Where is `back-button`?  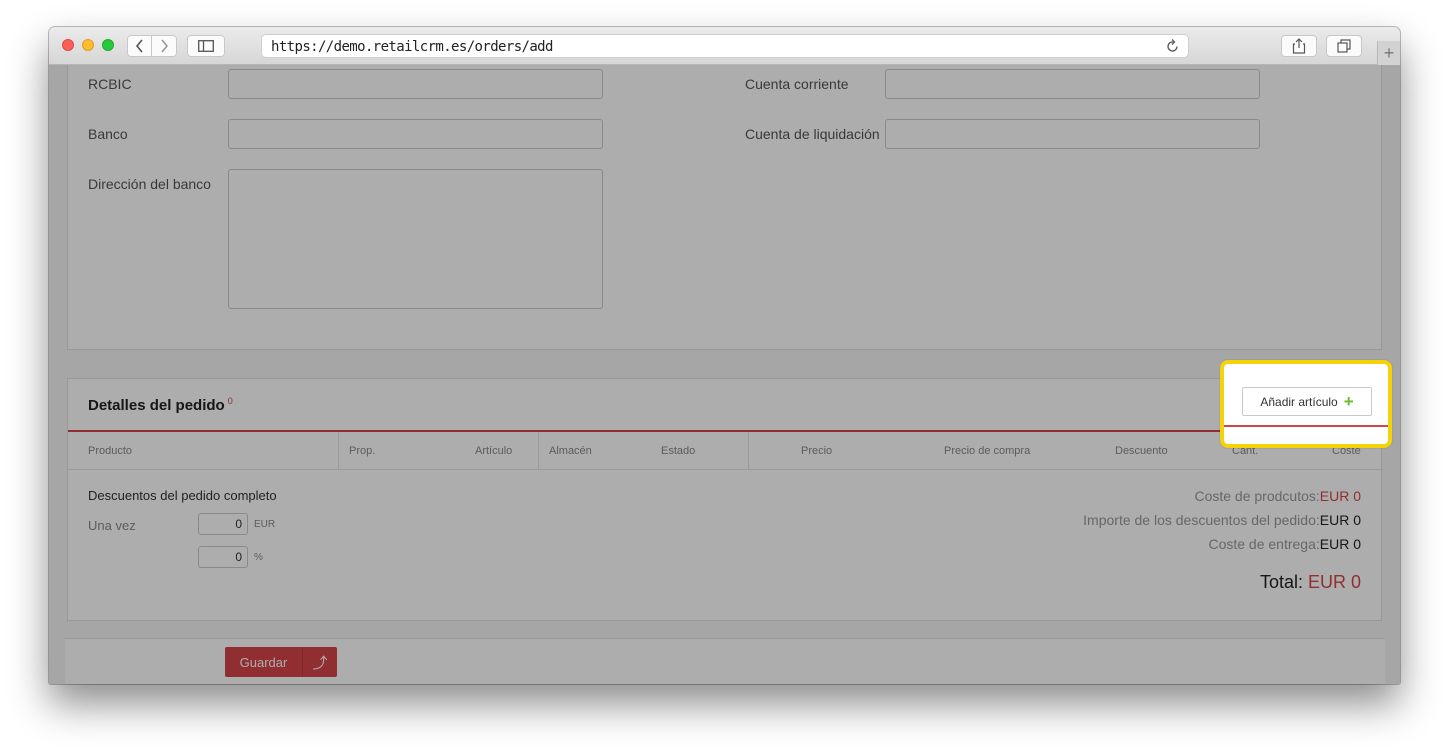
back-button is located at coordinates (139, 46).